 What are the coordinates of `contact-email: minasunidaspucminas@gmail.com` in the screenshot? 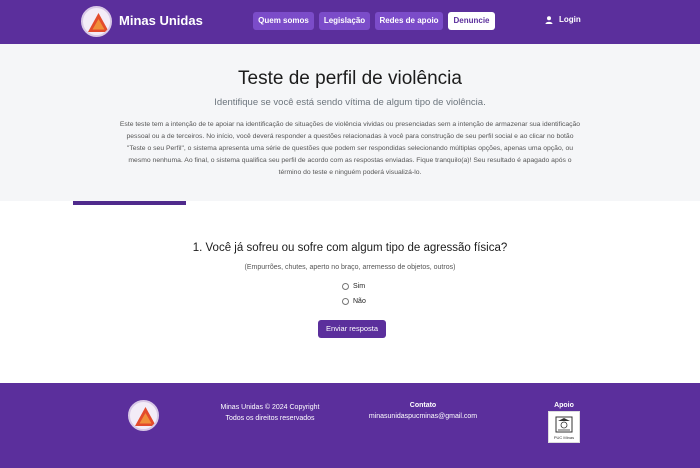 It's located at (423, 416).